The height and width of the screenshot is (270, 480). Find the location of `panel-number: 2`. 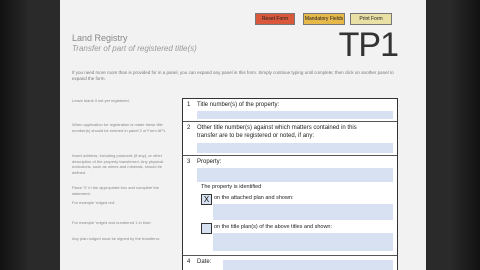

panel-number: 2 is located at coordinates (189, 128).